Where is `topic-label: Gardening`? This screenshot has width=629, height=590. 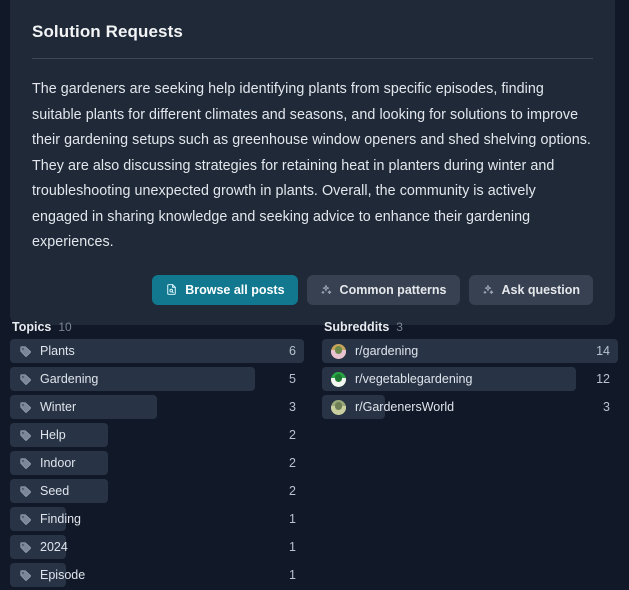
topic-label: Gardening is located at coordinates (69, 379).